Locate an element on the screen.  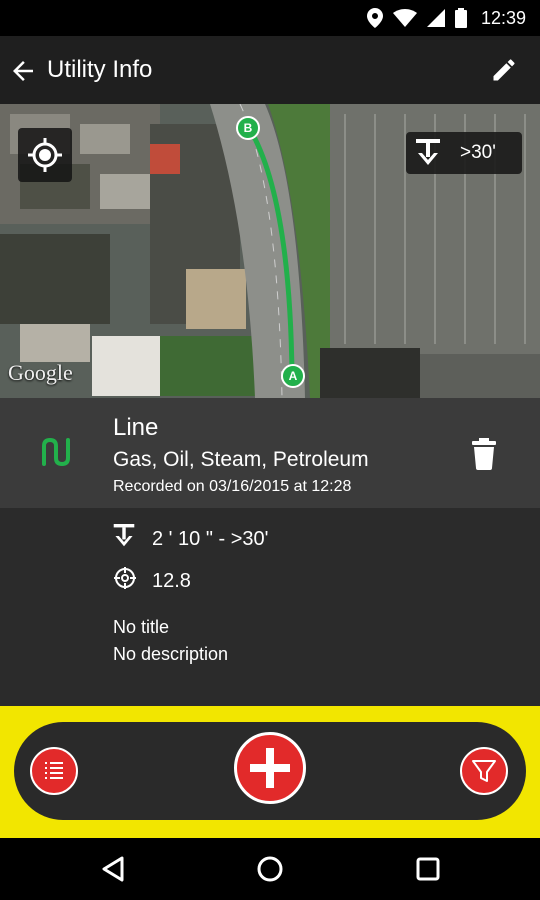
app-bar: Utility Info is located at coordinates (270, 70).